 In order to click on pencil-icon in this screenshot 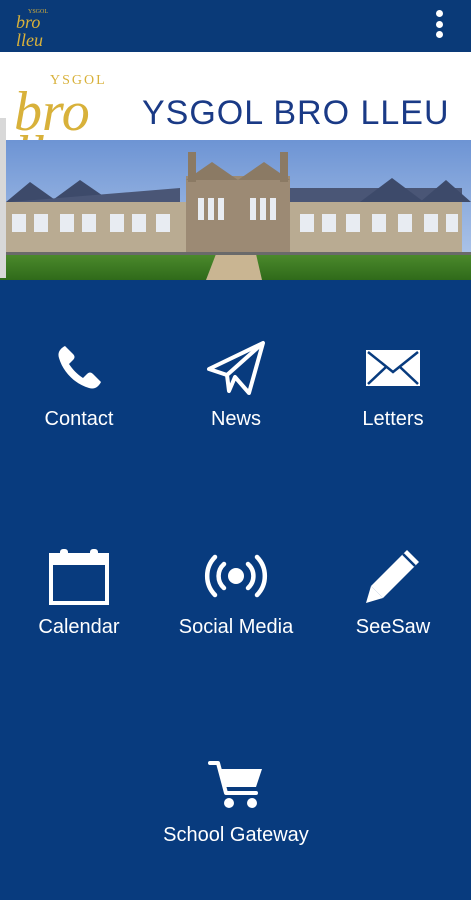, I will do `click(392, 576)`.